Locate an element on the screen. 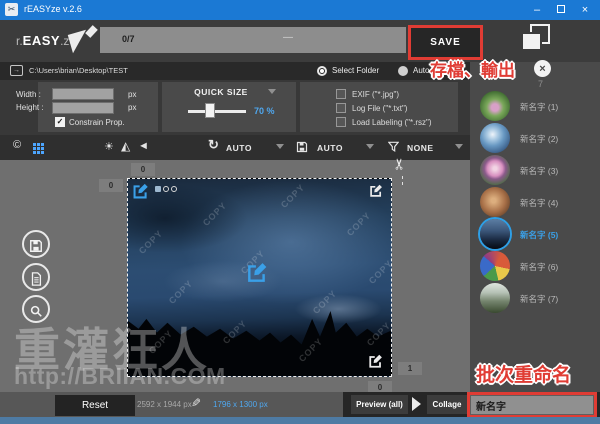 The width and height of the screenshot is (600, 424). app-icon: ✂ is located at coordinates (11, 9).